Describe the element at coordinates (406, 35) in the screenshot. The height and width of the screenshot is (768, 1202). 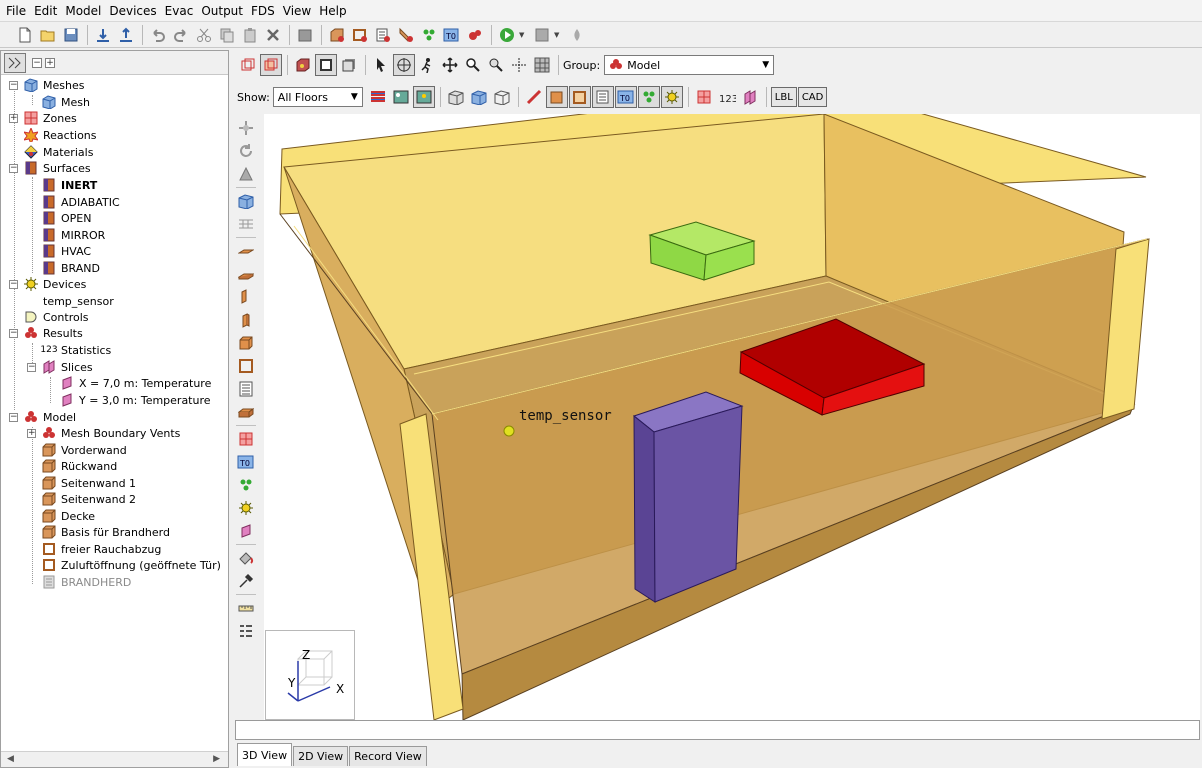
I see `new-surface-icon` at that location.